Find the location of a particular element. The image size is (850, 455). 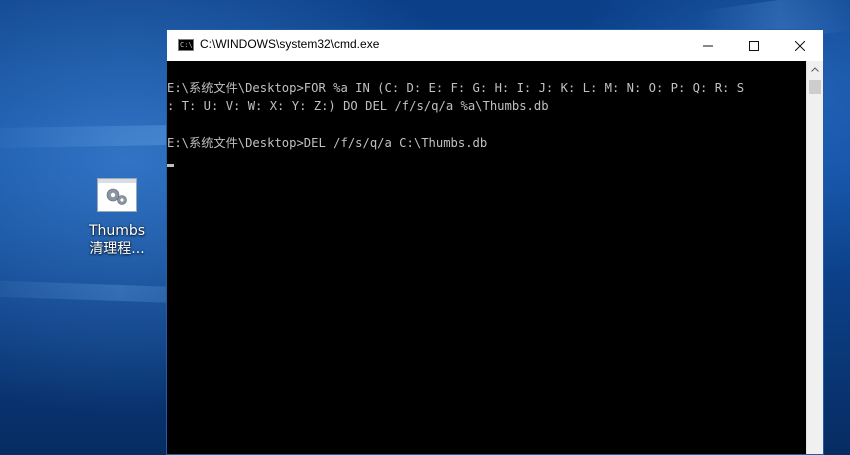

scroll-up-icon is located at coordinates (815, 69).